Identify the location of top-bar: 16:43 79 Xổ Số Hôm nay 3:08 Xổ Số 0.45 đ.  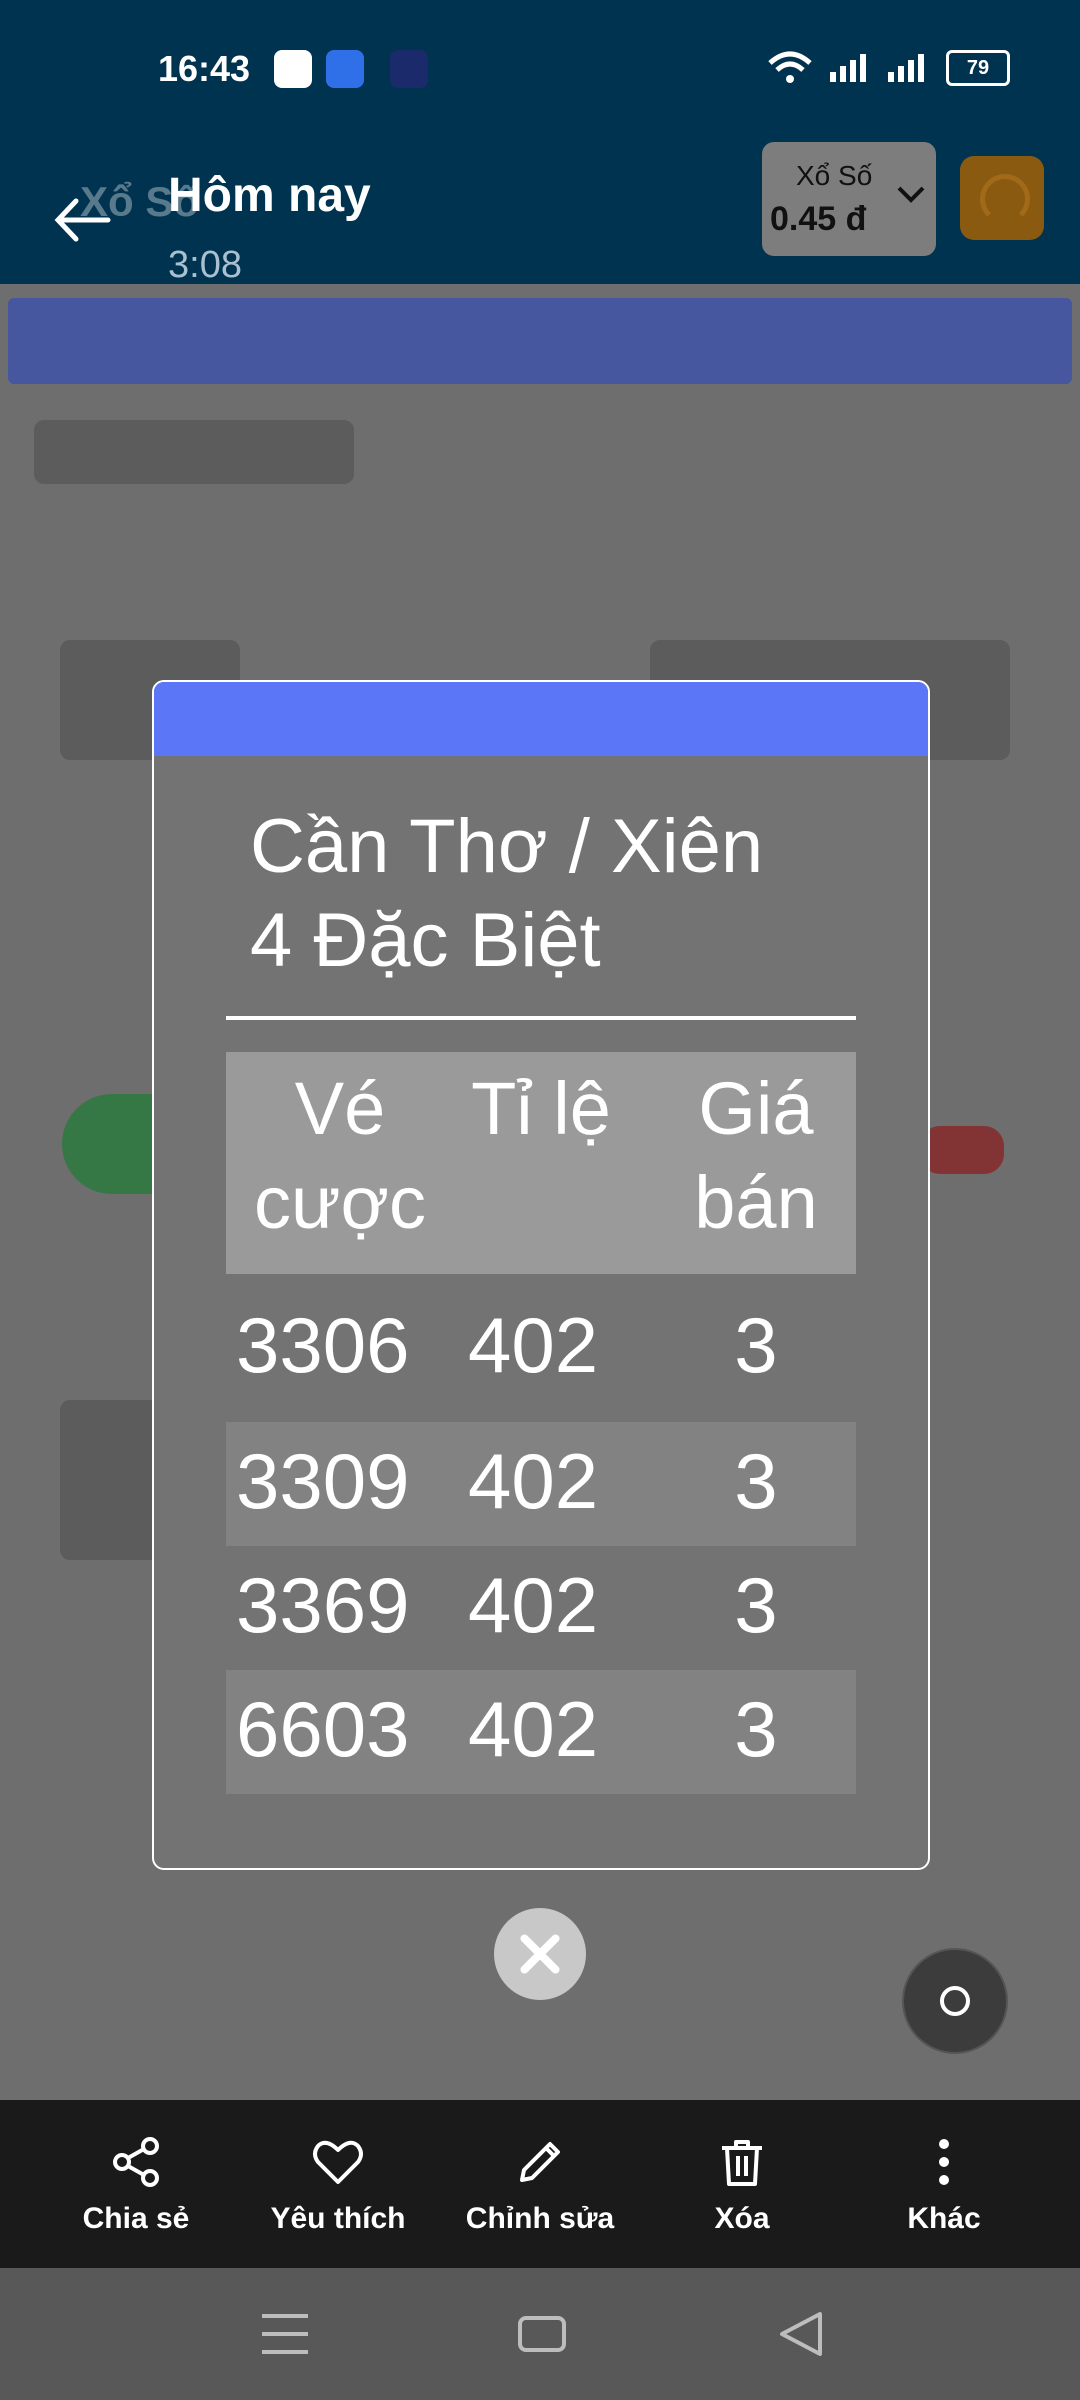
(540, 143).